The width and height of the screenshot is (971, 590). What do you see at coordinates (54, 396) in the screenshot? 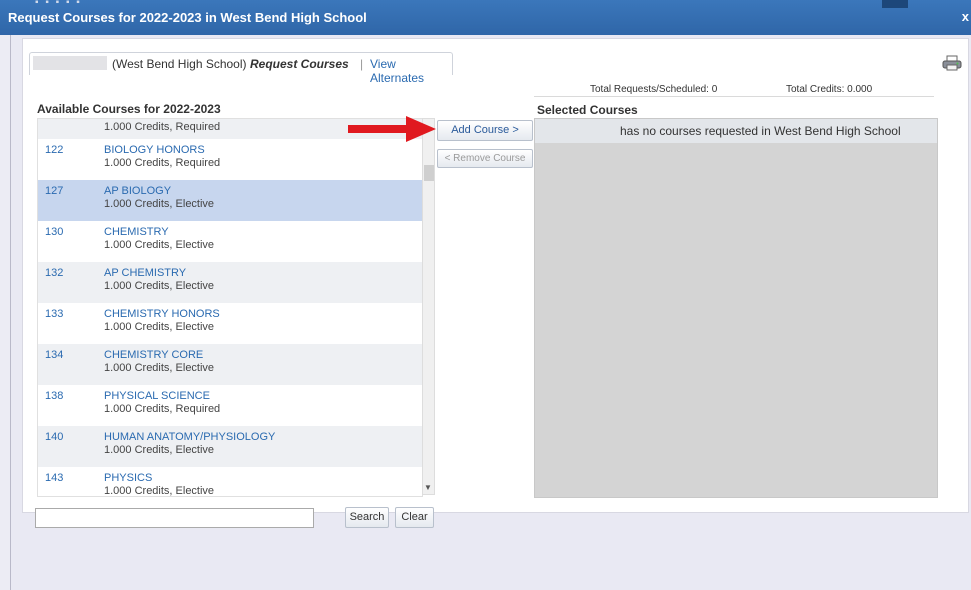
I see `course-number: 138` at bounding box center [54, 396].